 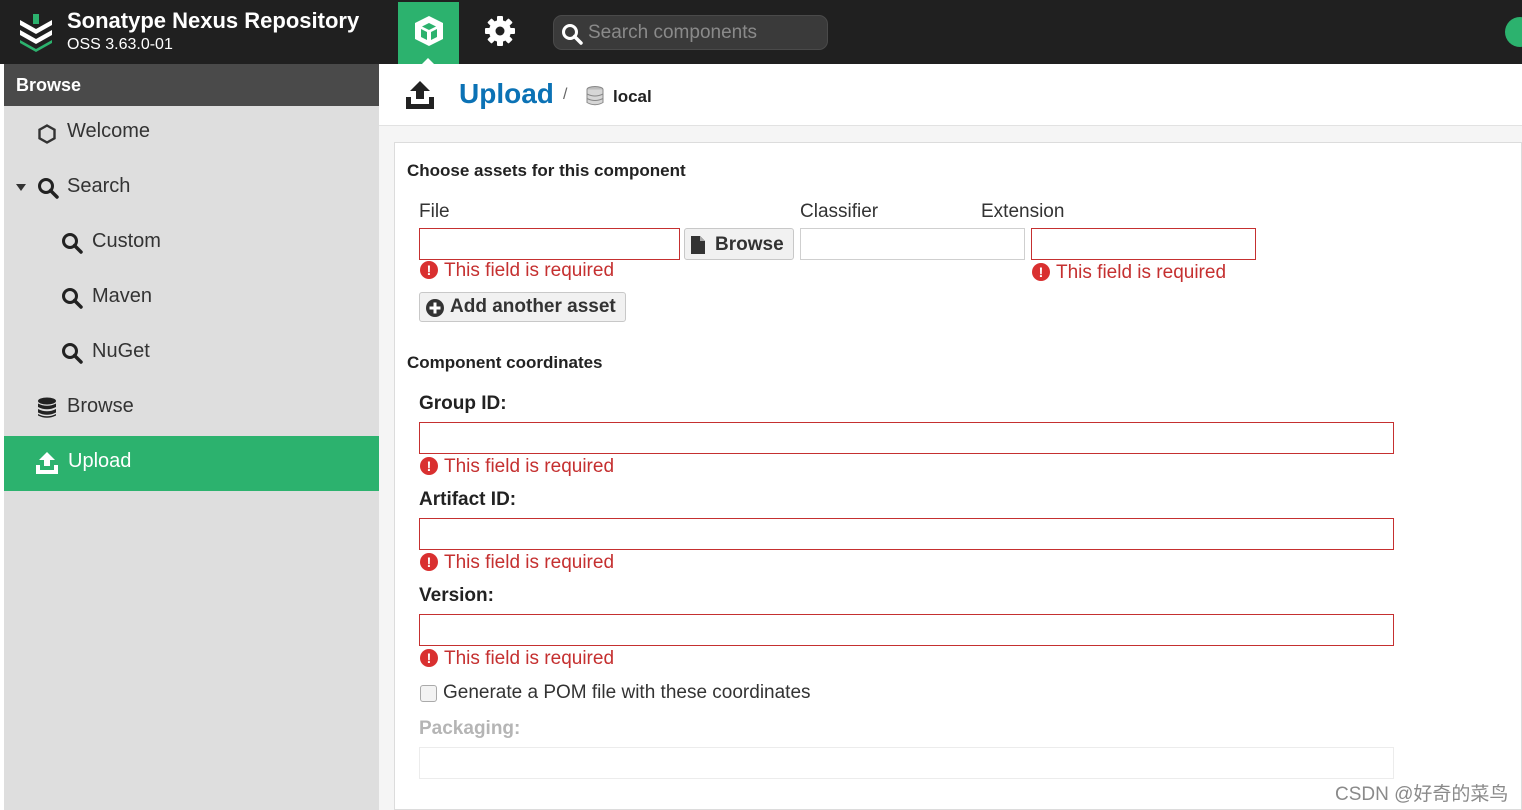 What do you see at coordinates (906, 438) in the screenshot?
I see `group-id-field` at bounding box center [906, 438].